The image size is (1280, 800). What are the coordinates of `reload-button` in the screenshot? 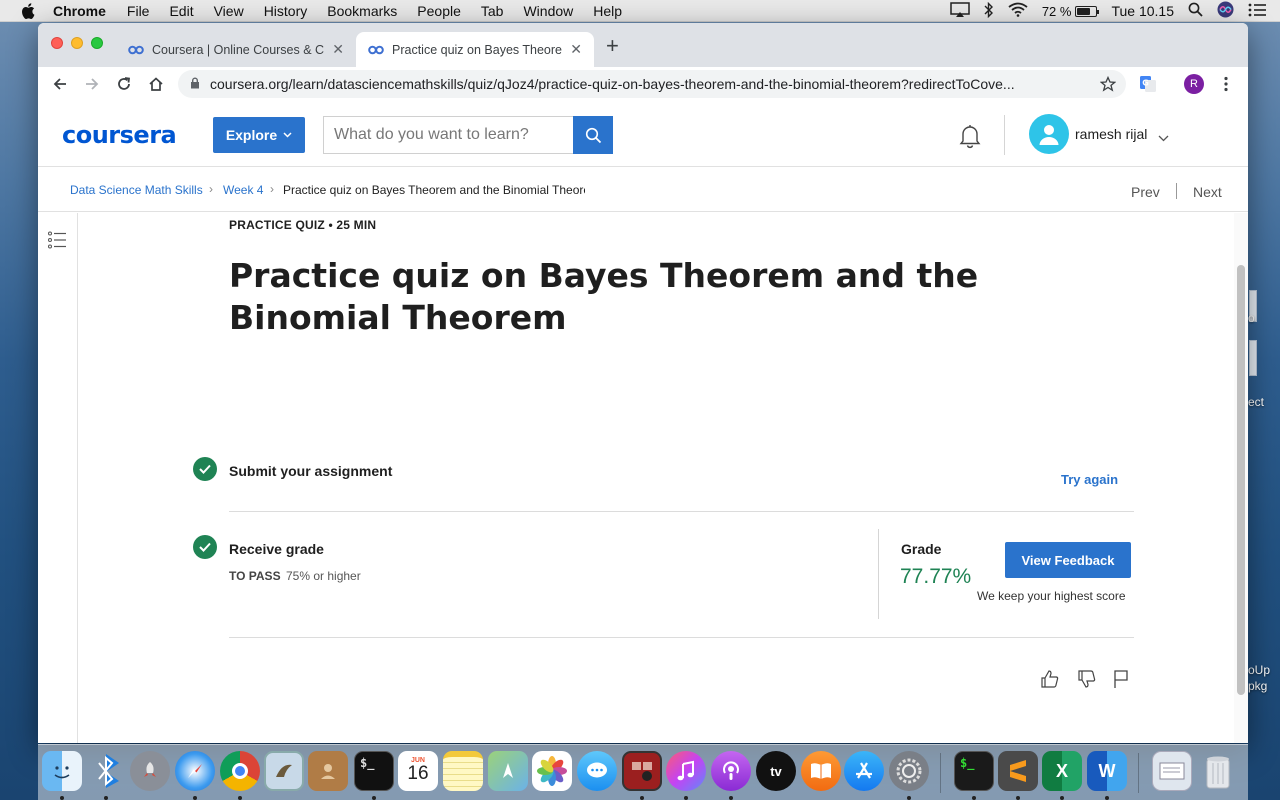 It's located at (124, 84).